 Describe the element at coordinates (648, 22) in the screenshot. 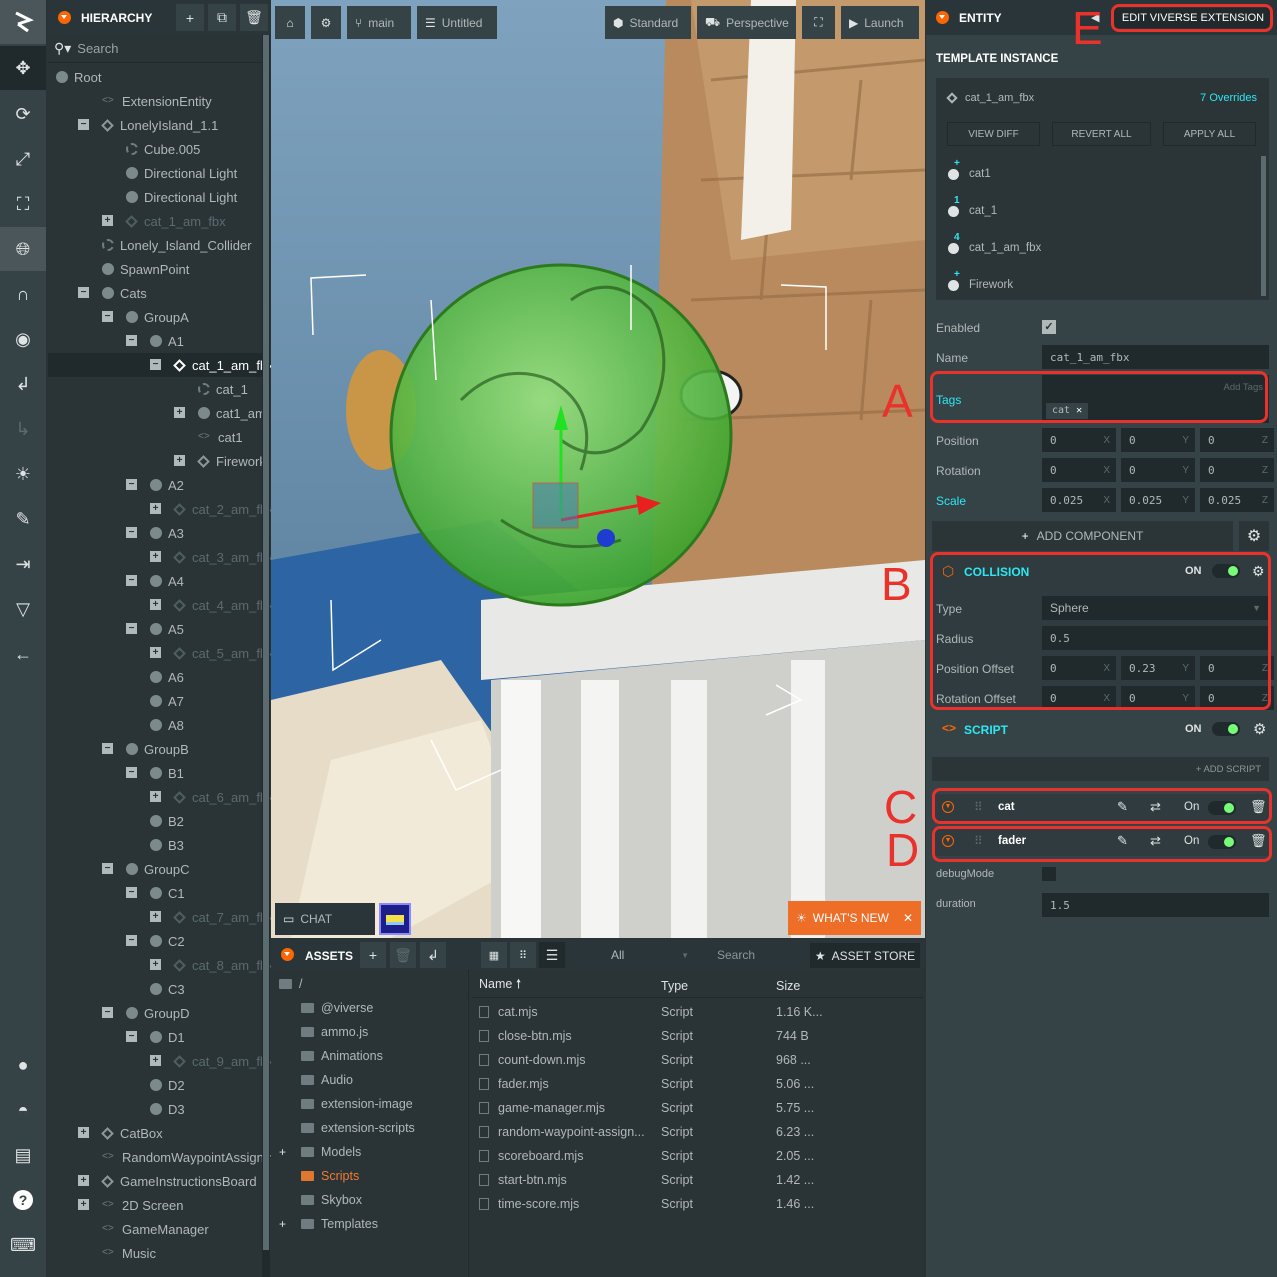

I see `render-mode-button: ⬢ Standard` at that location.